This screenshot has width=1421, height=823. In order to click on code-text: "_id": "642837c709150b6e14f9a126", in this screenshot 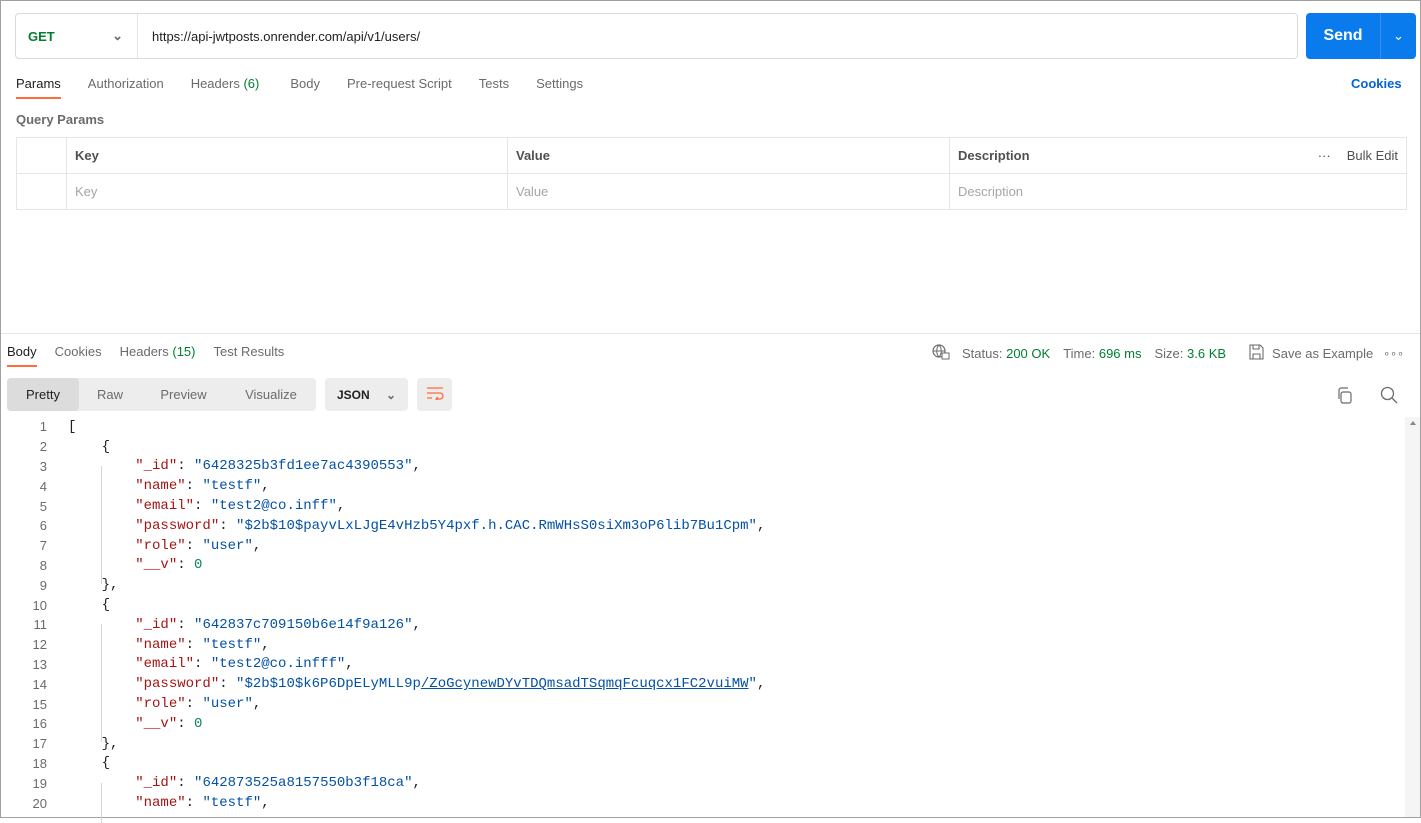, I will do `click(234, 625)`.